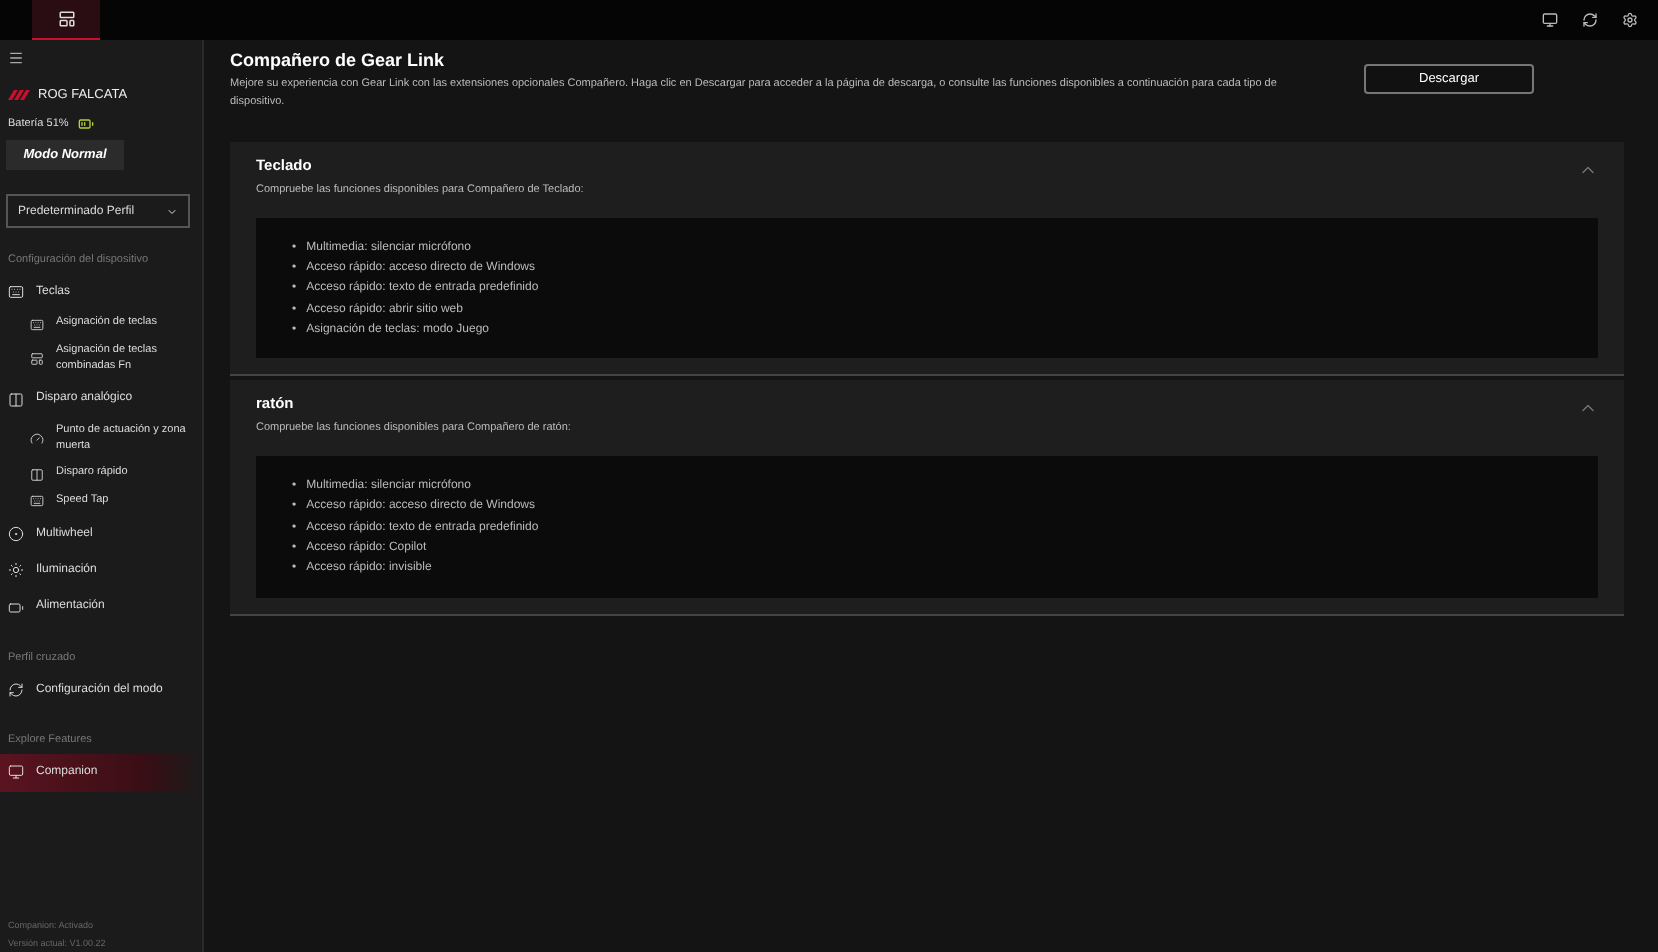 The height and width of the screenshot is (952, 1658). I want to click on monitor-icon, so click(16, 772).